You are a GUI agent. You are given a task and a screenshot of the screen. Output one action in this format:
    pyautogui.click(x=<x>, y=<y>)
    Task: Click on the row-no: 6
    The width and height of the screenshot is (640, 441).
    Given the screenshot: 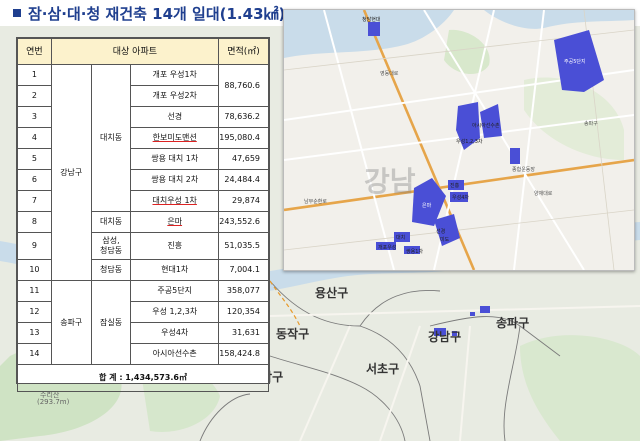 What is the action you would take?
    pyautogui.click(x=34, y=180)
    